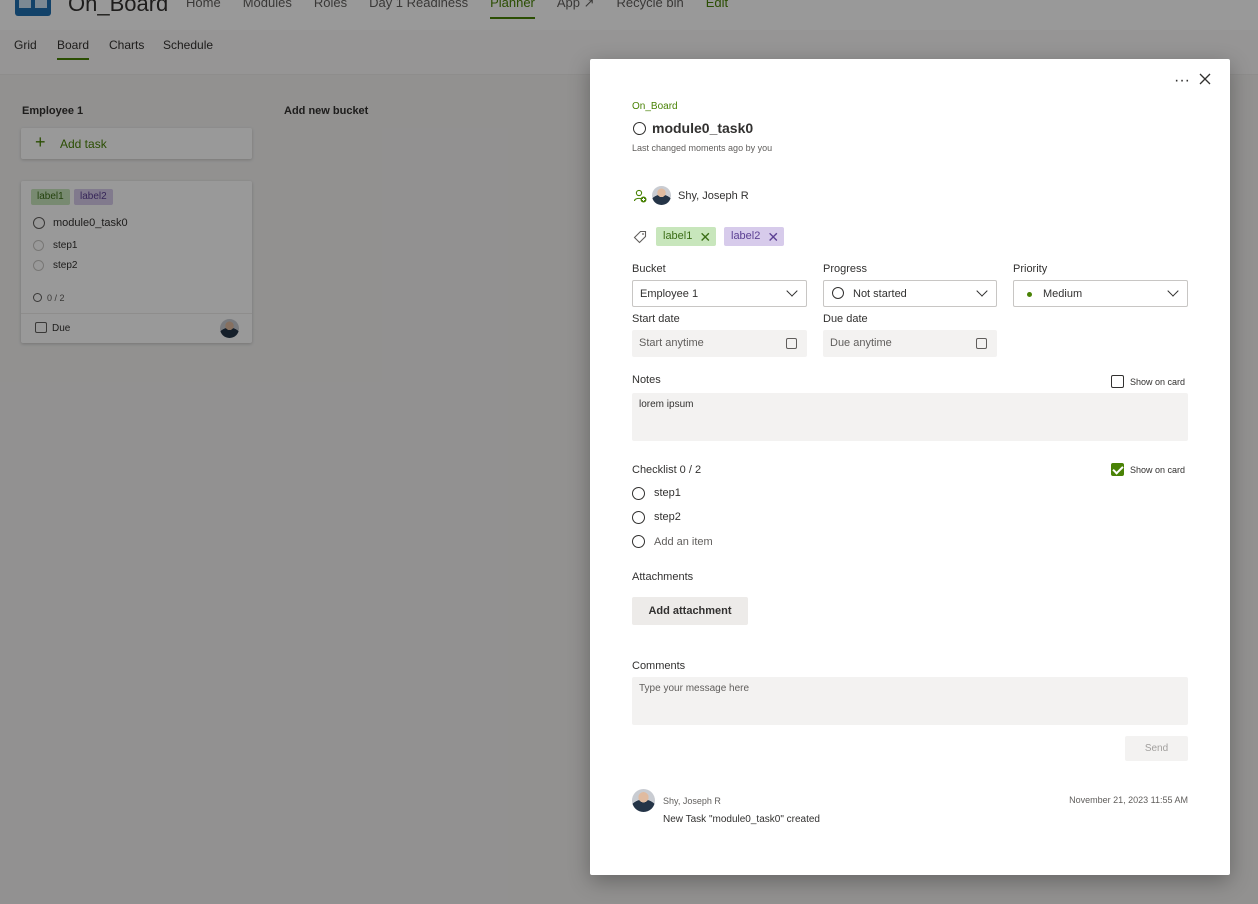  Describe the element at coordinates (702, 148) in the screenshot. I see `last-changed: Last changed moments ago by you` at that location.